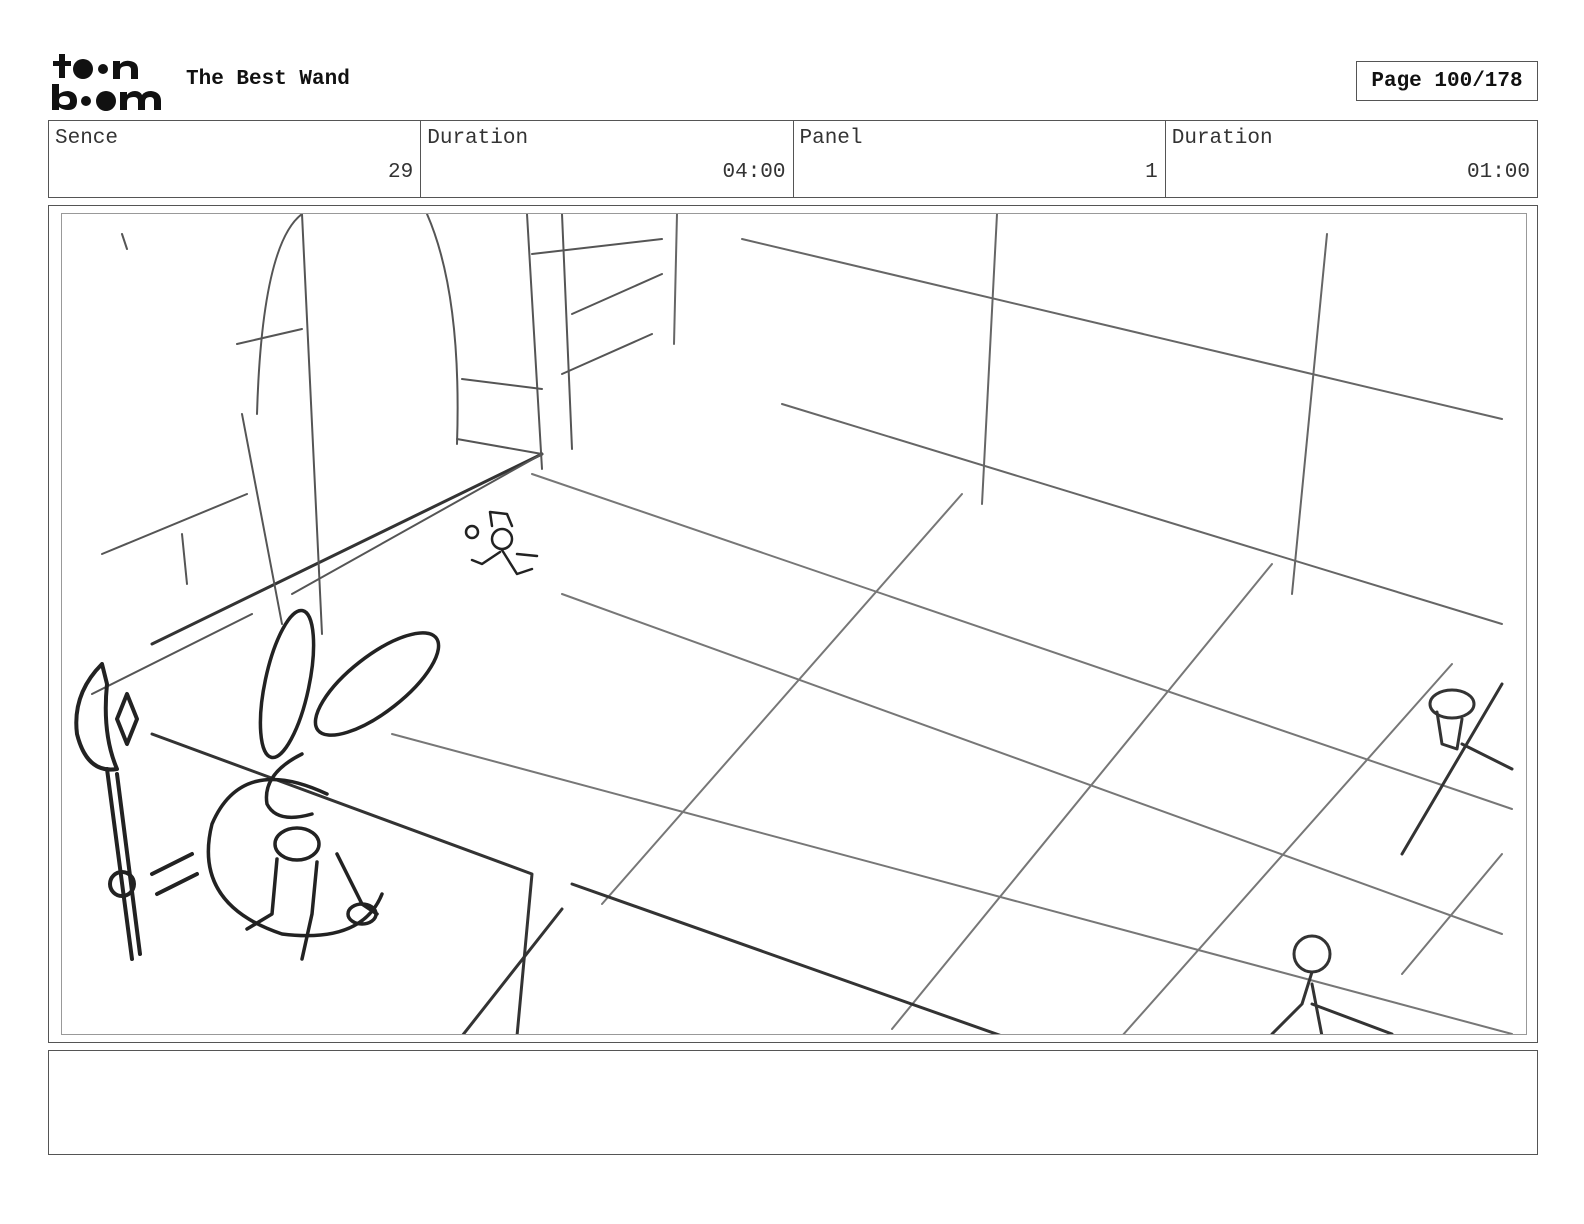 The image size is (1584, 1224). I want to click on small-character-sketch, so click(501, 543).